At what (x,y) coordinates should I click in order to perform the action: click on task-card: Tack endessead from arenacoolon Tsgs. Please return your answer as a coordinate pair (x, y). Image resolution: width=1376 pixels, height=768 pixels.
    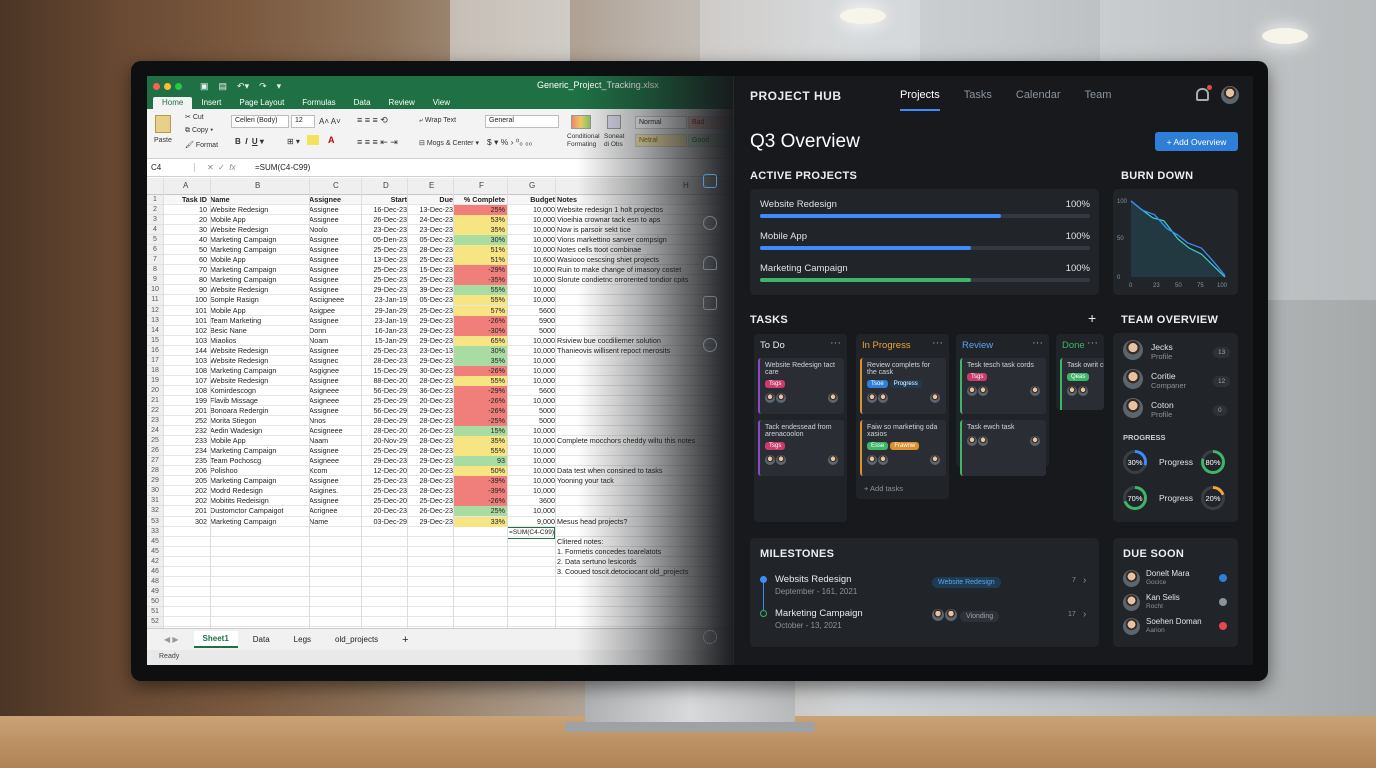
    Looking at the image, I should click on (801, 448).